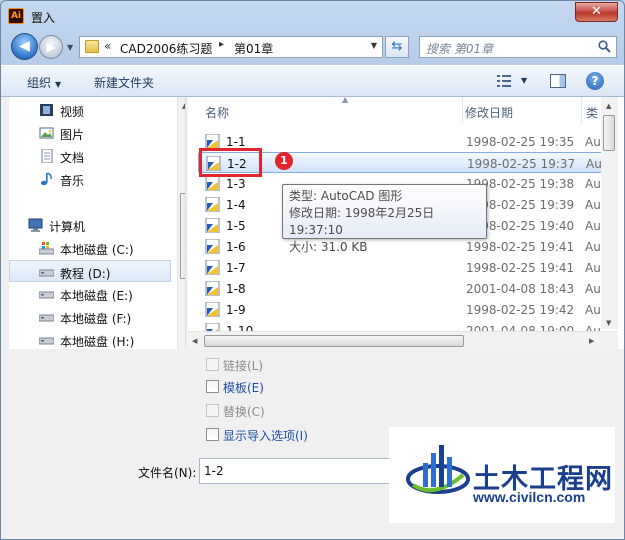  Describe the element at coordinates (90, 179) in the screenshot. I see `sidebar-item-music: 音乐` at that location.